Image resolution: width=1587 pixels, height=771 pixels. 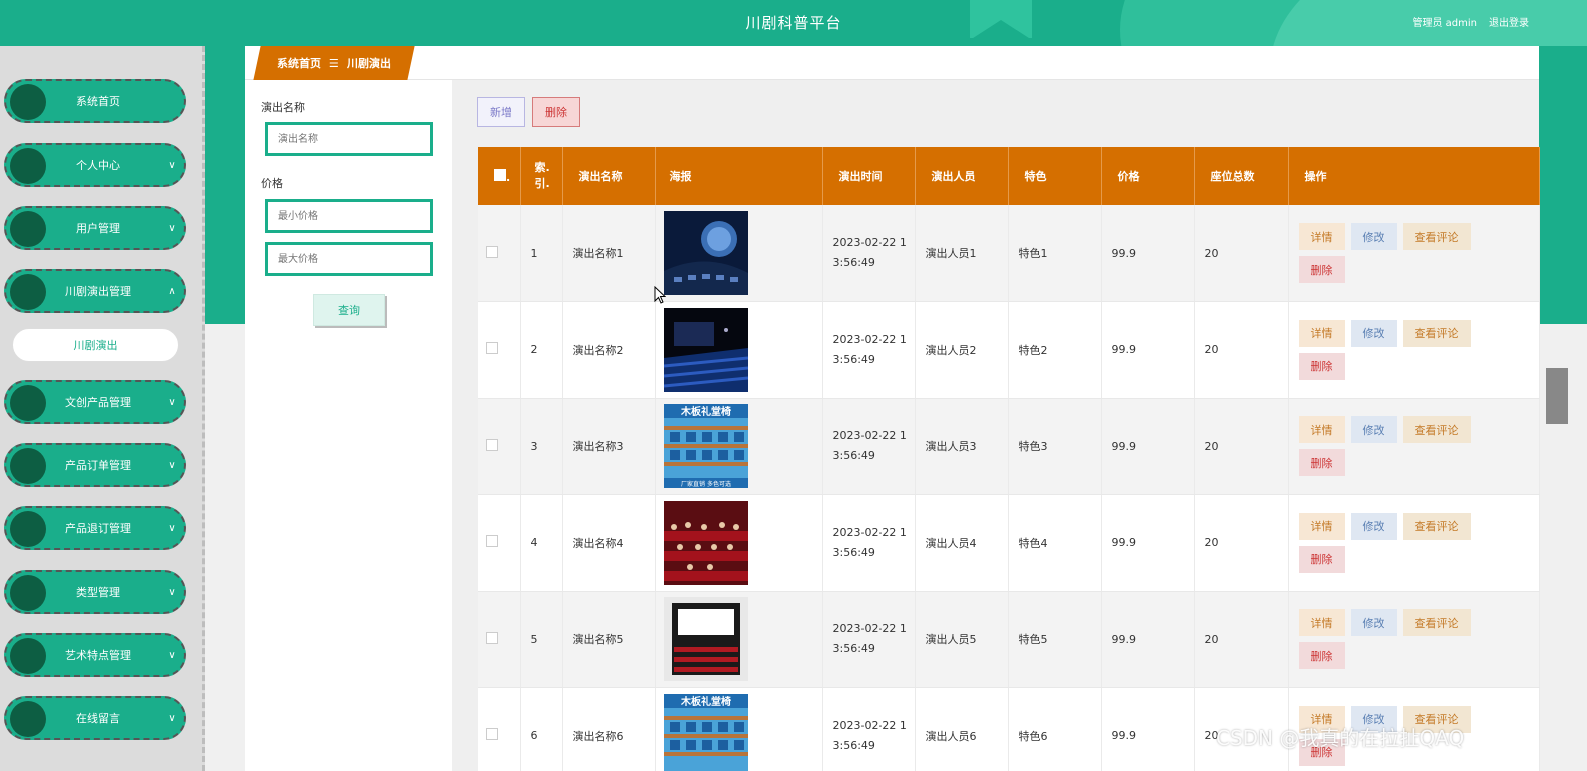 I want to click on sidebar-item: 类型管理 ∨, so click(x=95, y=592).